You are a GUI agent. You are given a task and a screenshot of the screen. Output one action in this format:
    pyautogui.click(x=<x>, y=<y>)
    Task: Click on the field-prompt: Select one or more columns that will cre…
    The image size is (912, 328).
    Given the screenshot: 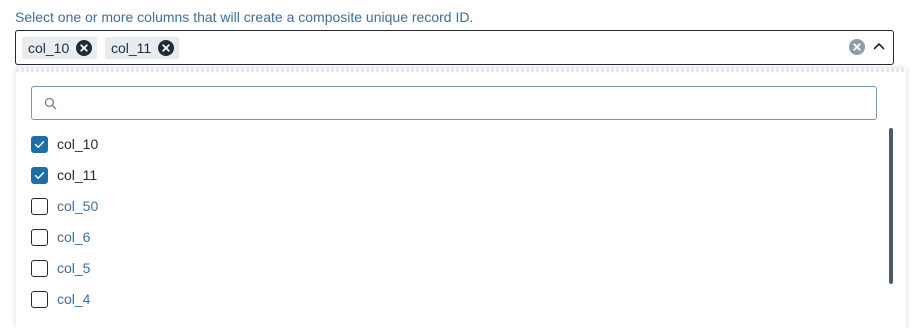 What is the action you would take?
    pyautogui.click(x=244, y=17)
    